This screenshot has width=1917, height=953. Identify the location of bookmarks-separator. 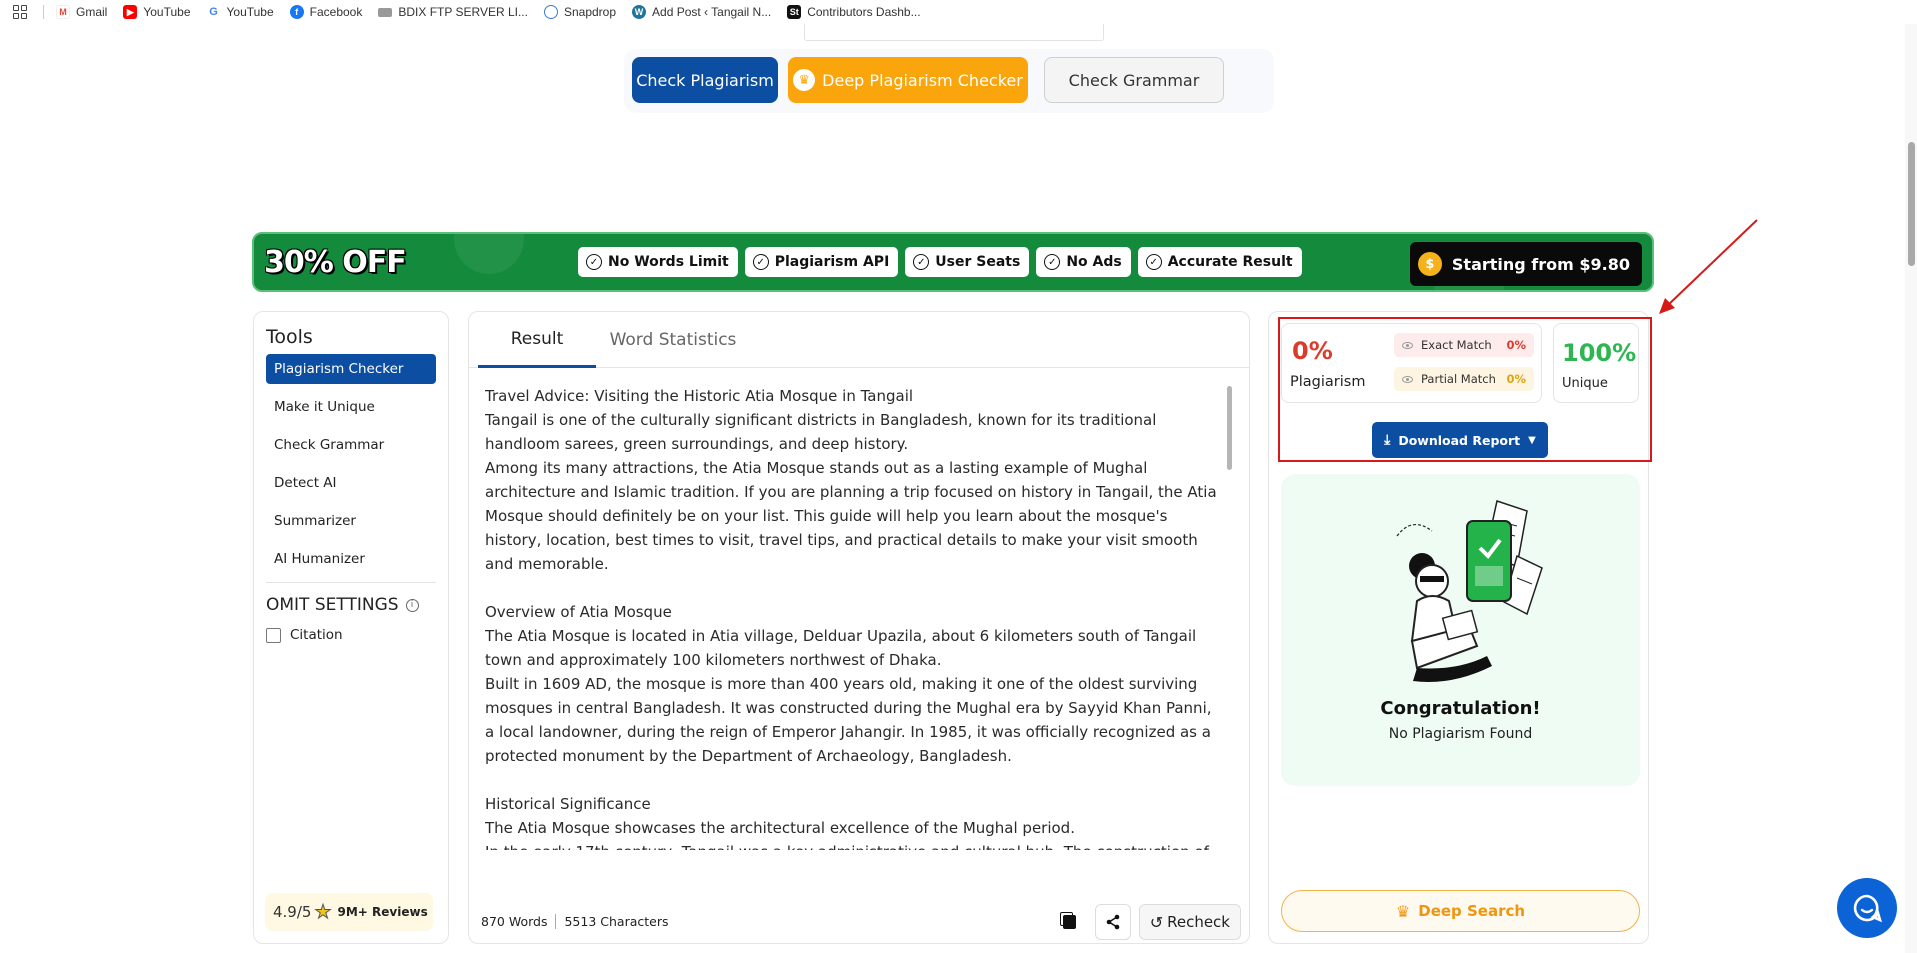
(43, 12).